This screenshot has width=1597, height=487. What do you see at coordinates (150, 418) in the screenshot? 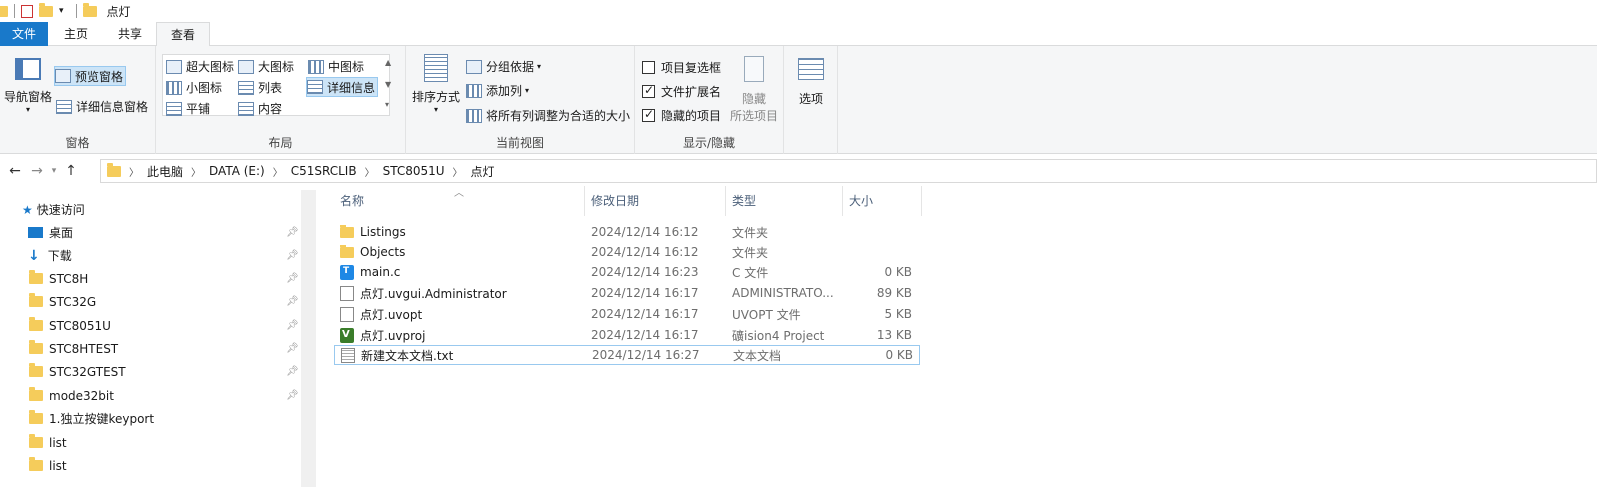
I see `sidebar-item-keyport: 1.独立按键keyport` at bounding box center [150, 418].